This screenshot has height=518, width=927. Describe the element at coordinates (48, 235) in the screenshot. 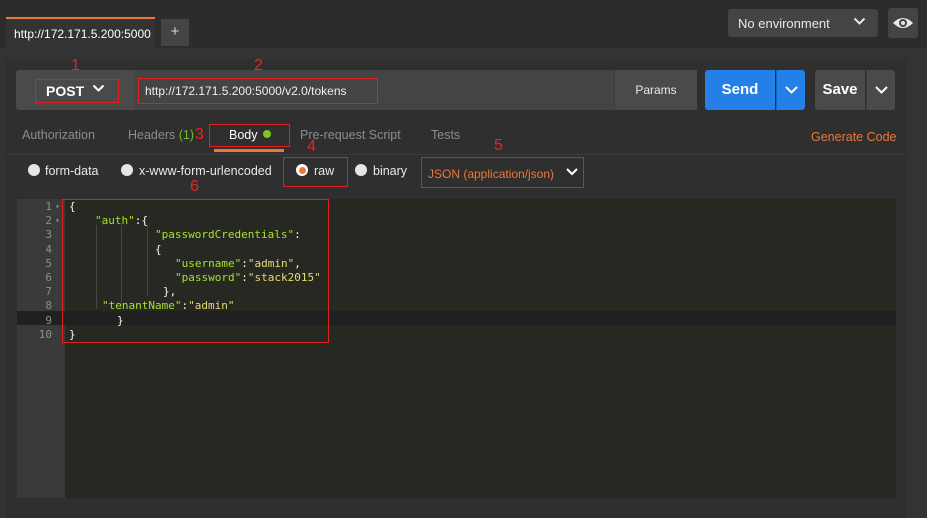

I see `line-number: 3` at that location.